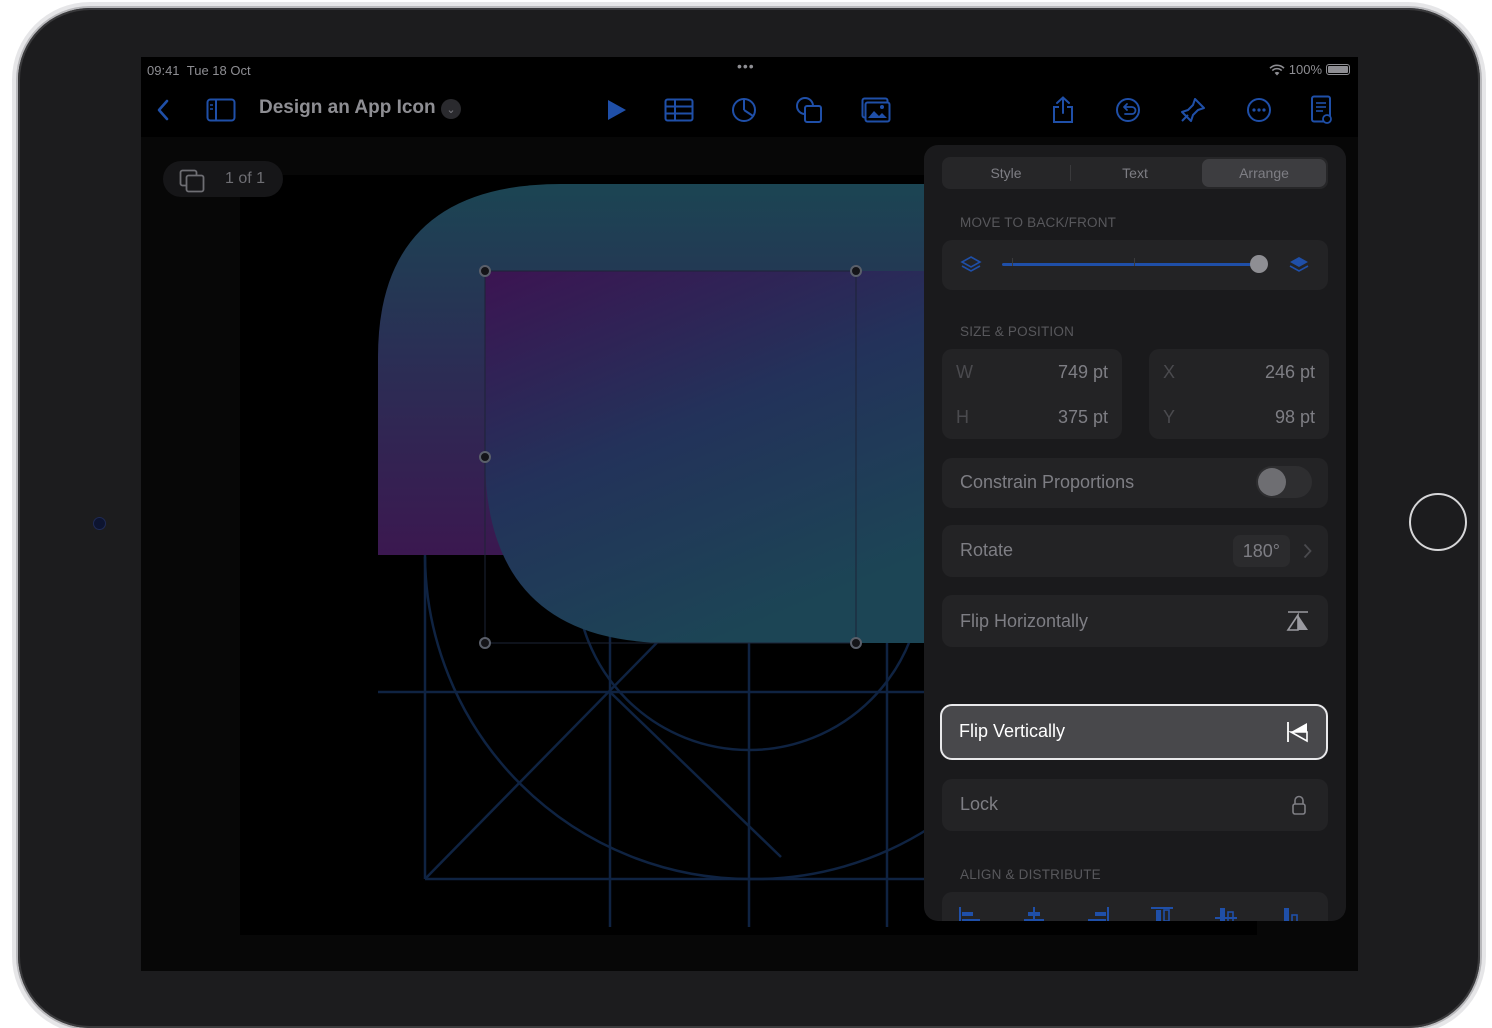  I want to click on layer-slider-card, so click(1135, 265).